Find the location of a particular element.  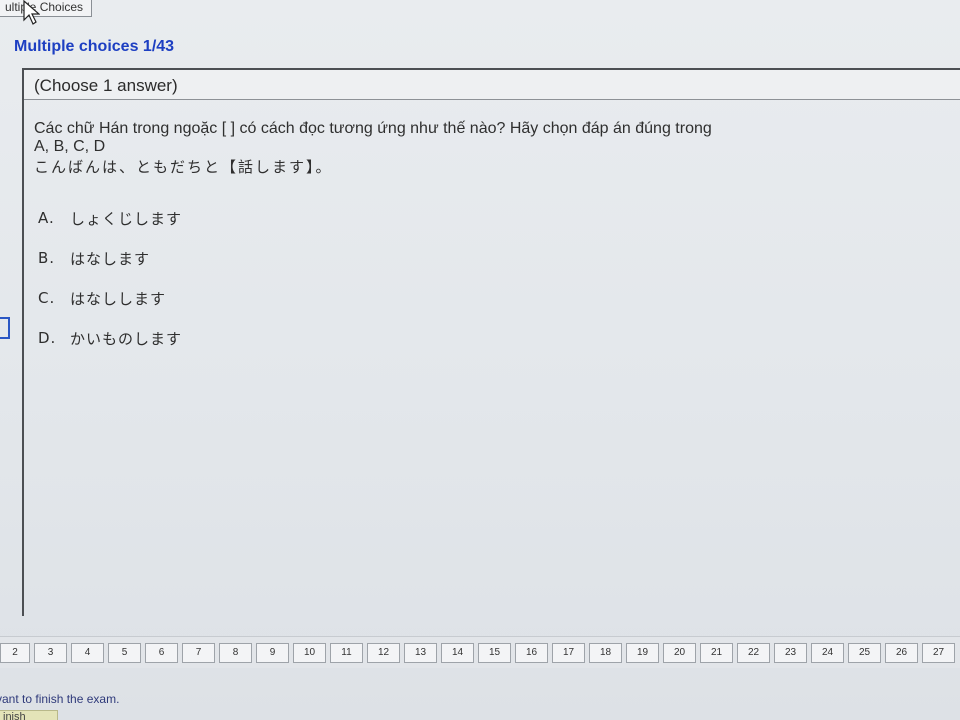

nav-question-5: 5 is located at coordinates (124, 652).